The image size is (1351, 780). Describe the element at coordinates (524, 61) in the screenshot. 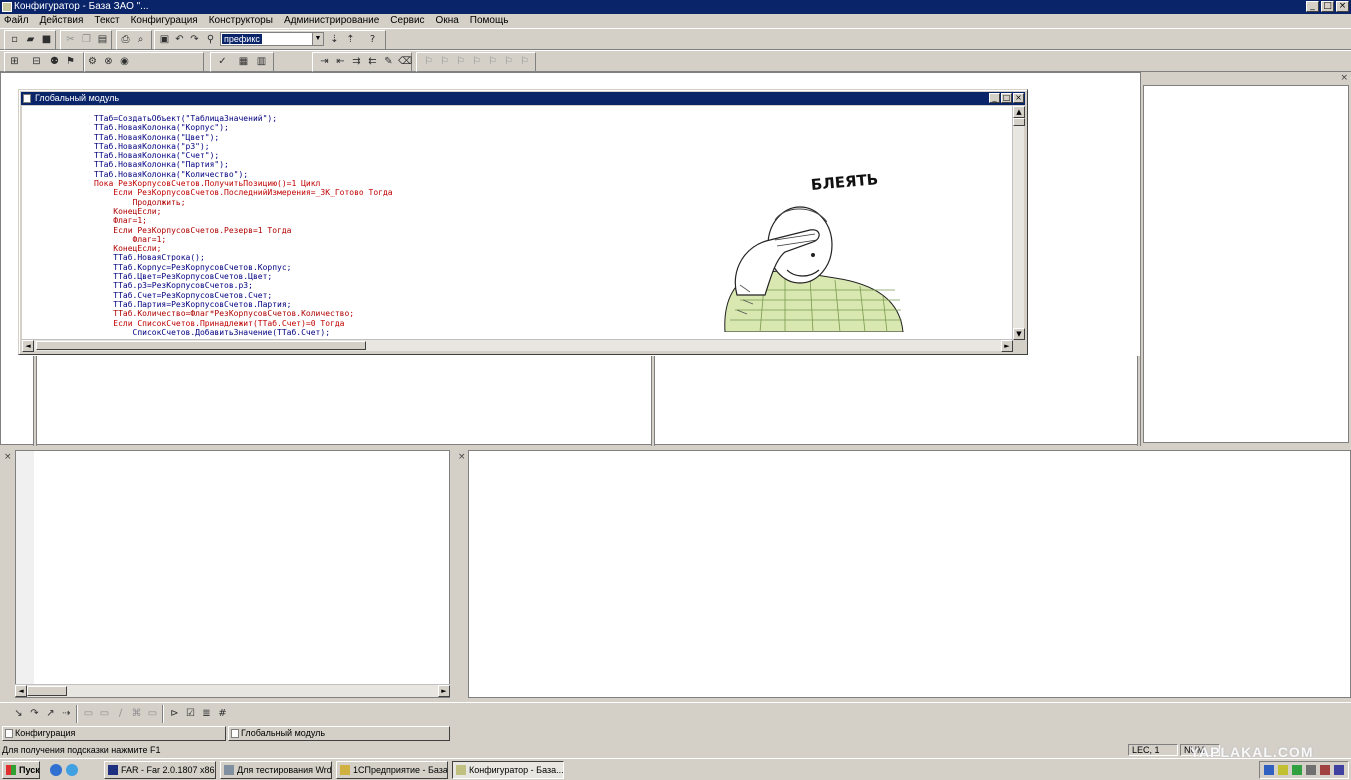

I see `templates-icon: ⚐` at that location.